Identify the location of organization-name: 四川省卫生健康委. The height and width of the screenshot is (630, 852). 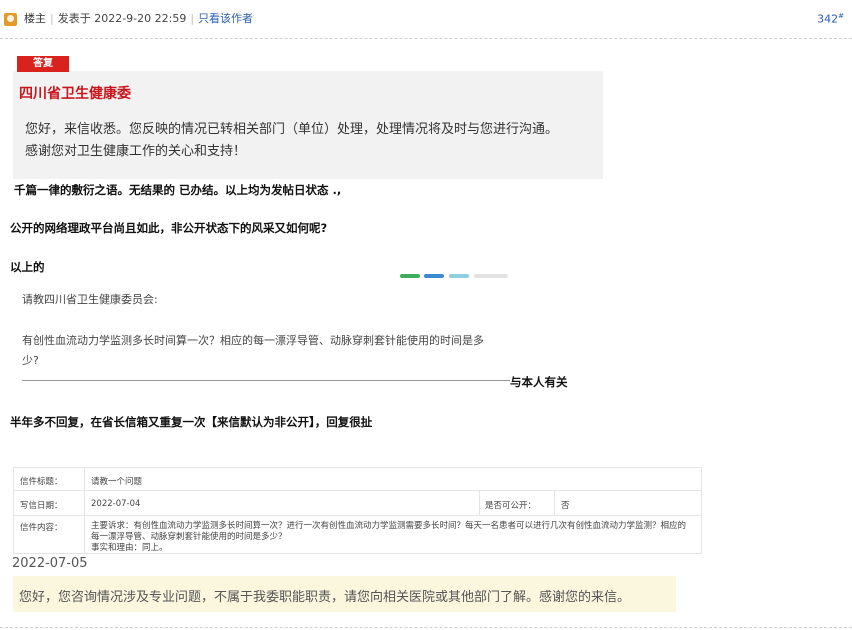
(75, 94).